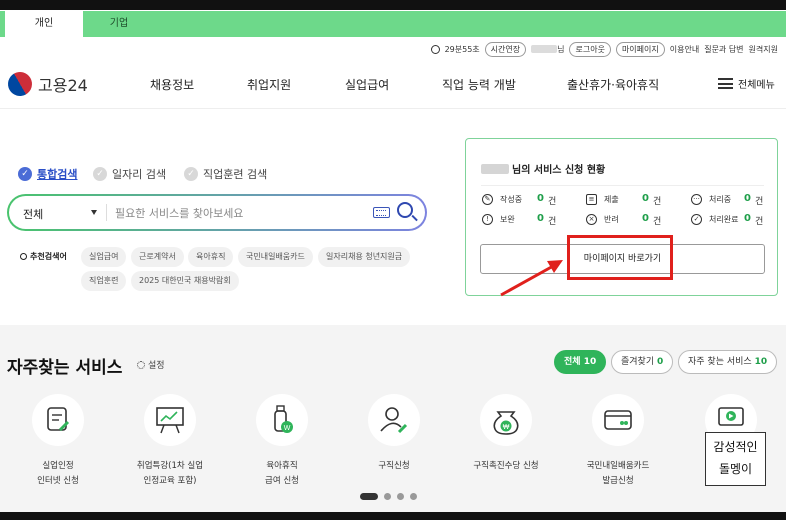  I want to click on search-type-training: ✓ 직업훈련 검색, so click(225, 174).